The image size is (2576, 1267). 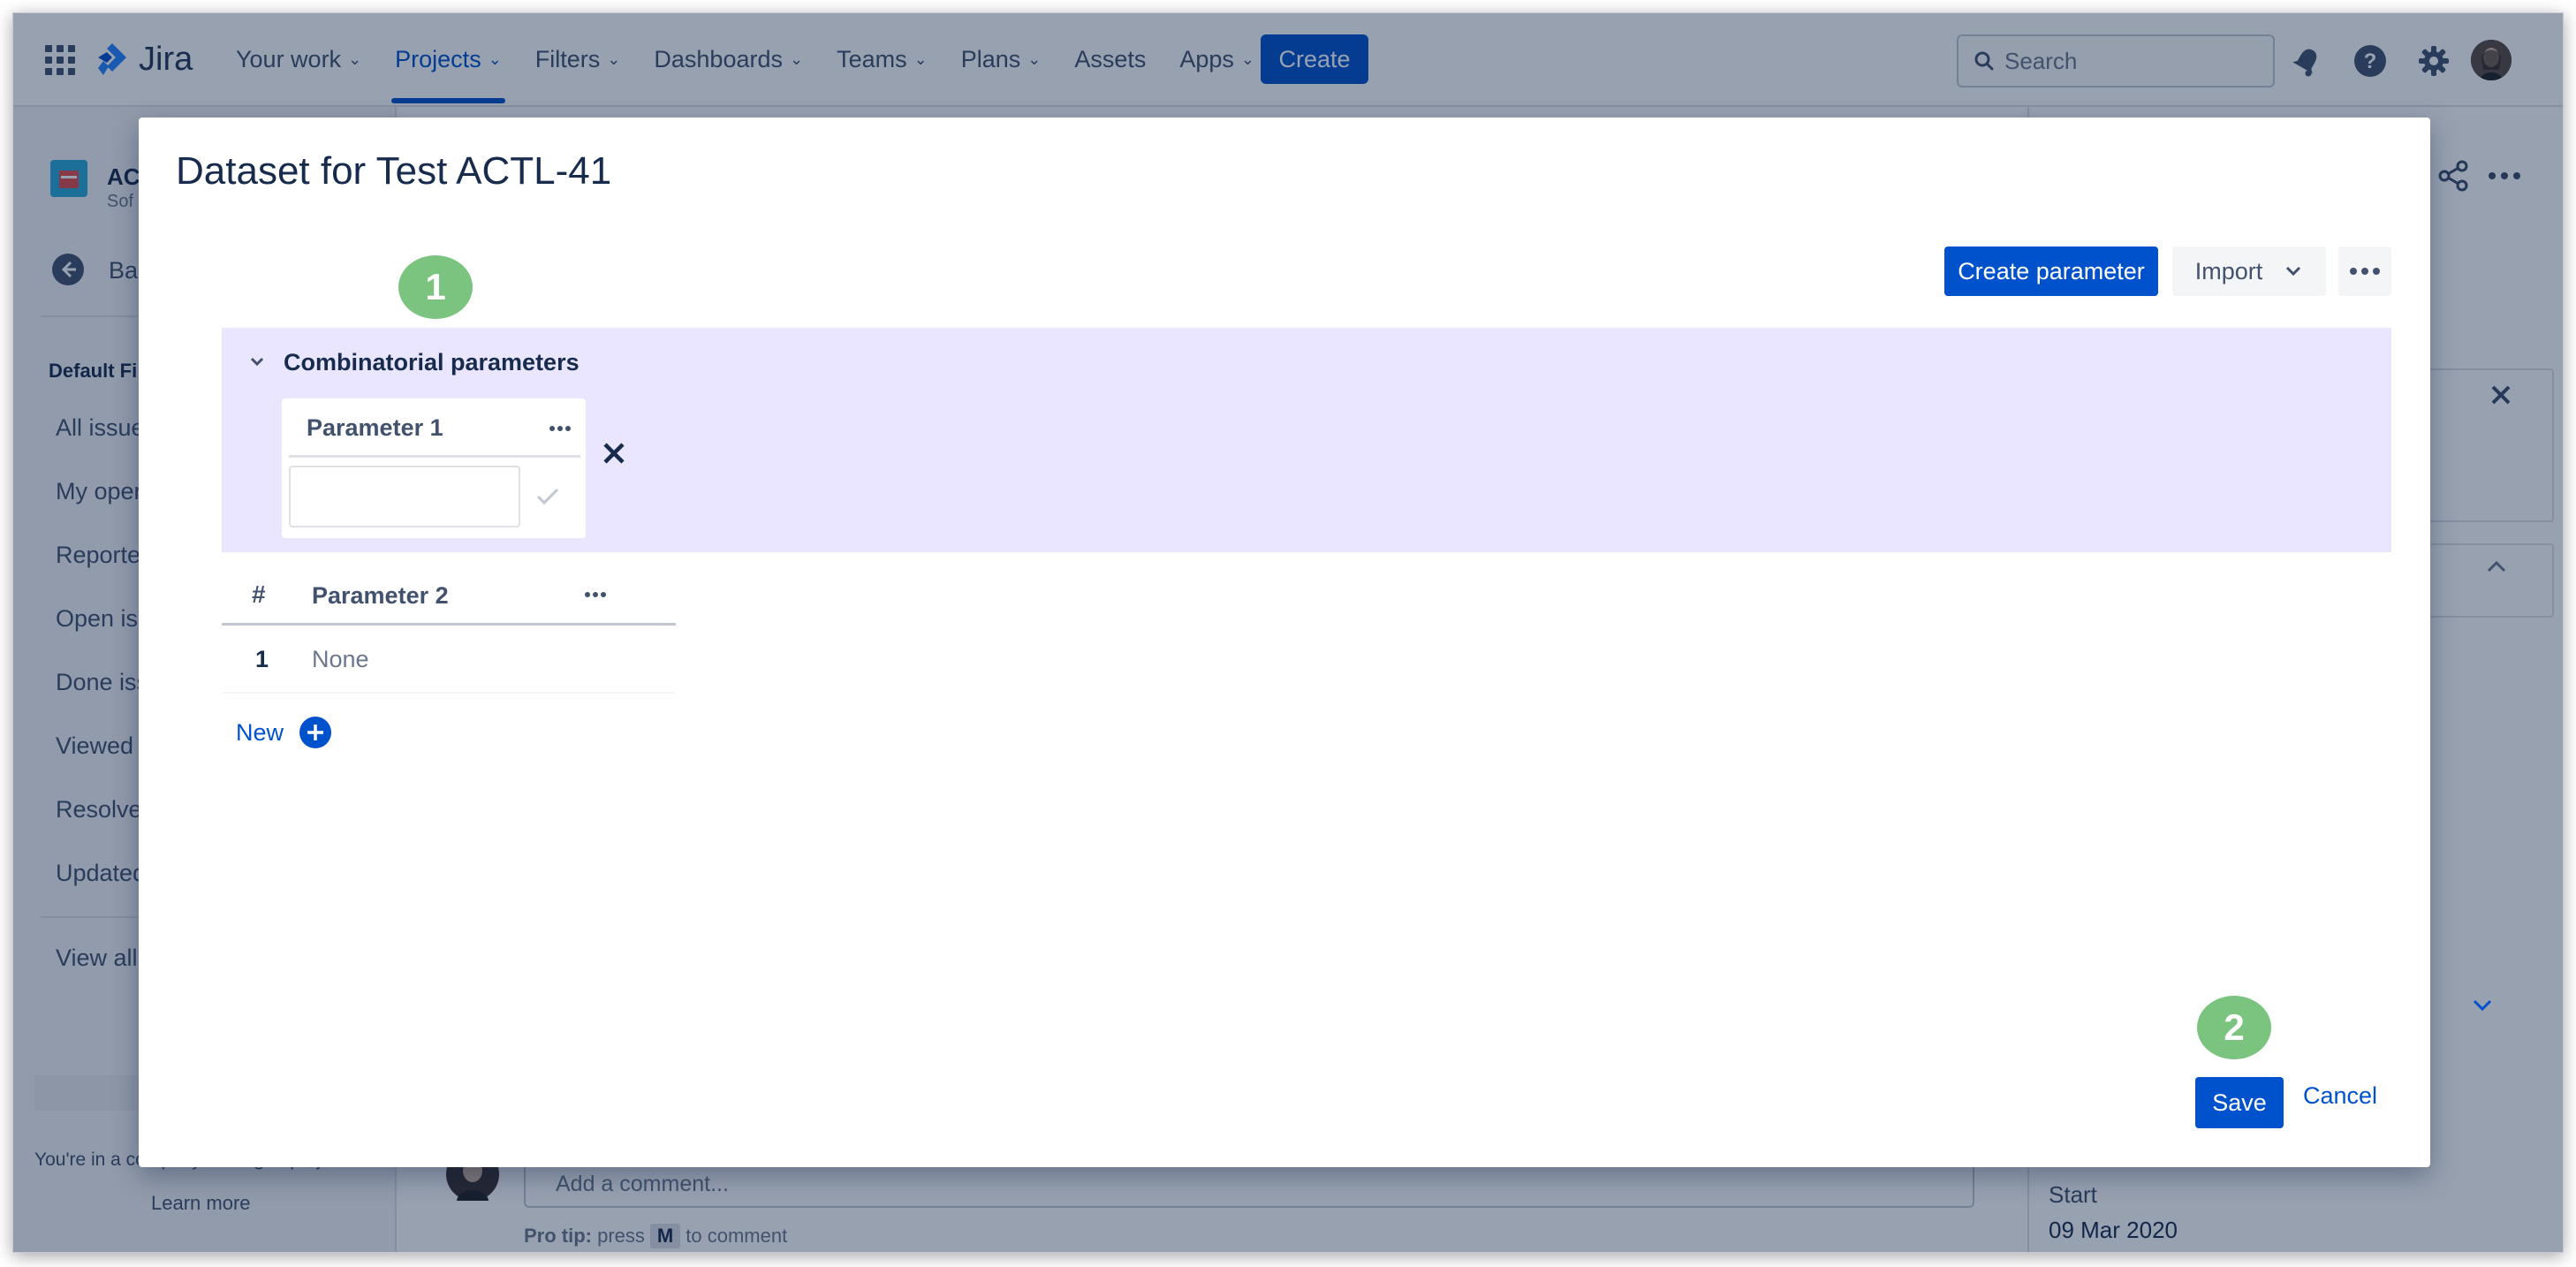 I want to click on table-row: 1 None, so click(x=449, y=660).